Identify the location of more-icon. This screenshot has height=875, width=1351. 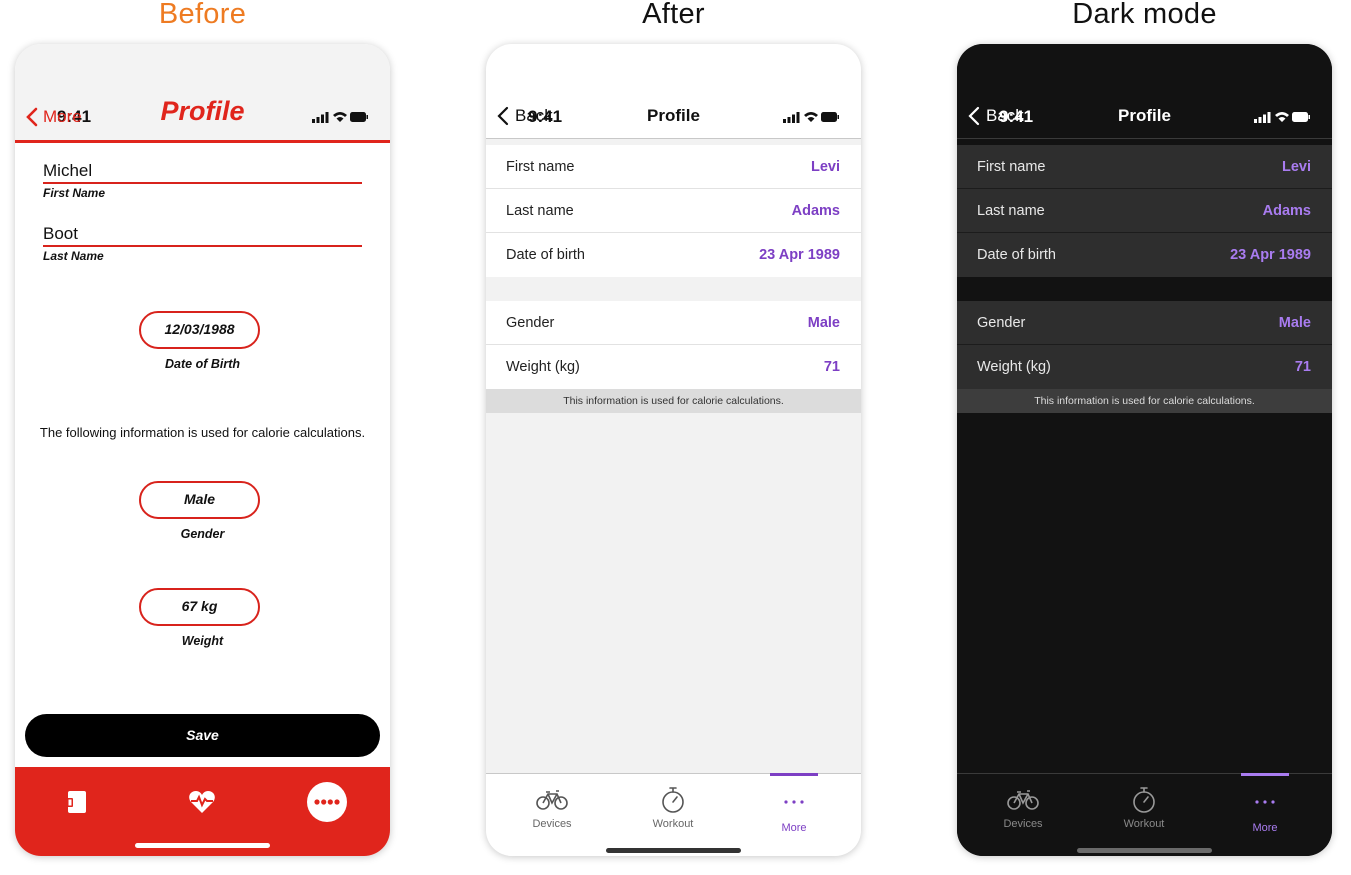
(327, 802).